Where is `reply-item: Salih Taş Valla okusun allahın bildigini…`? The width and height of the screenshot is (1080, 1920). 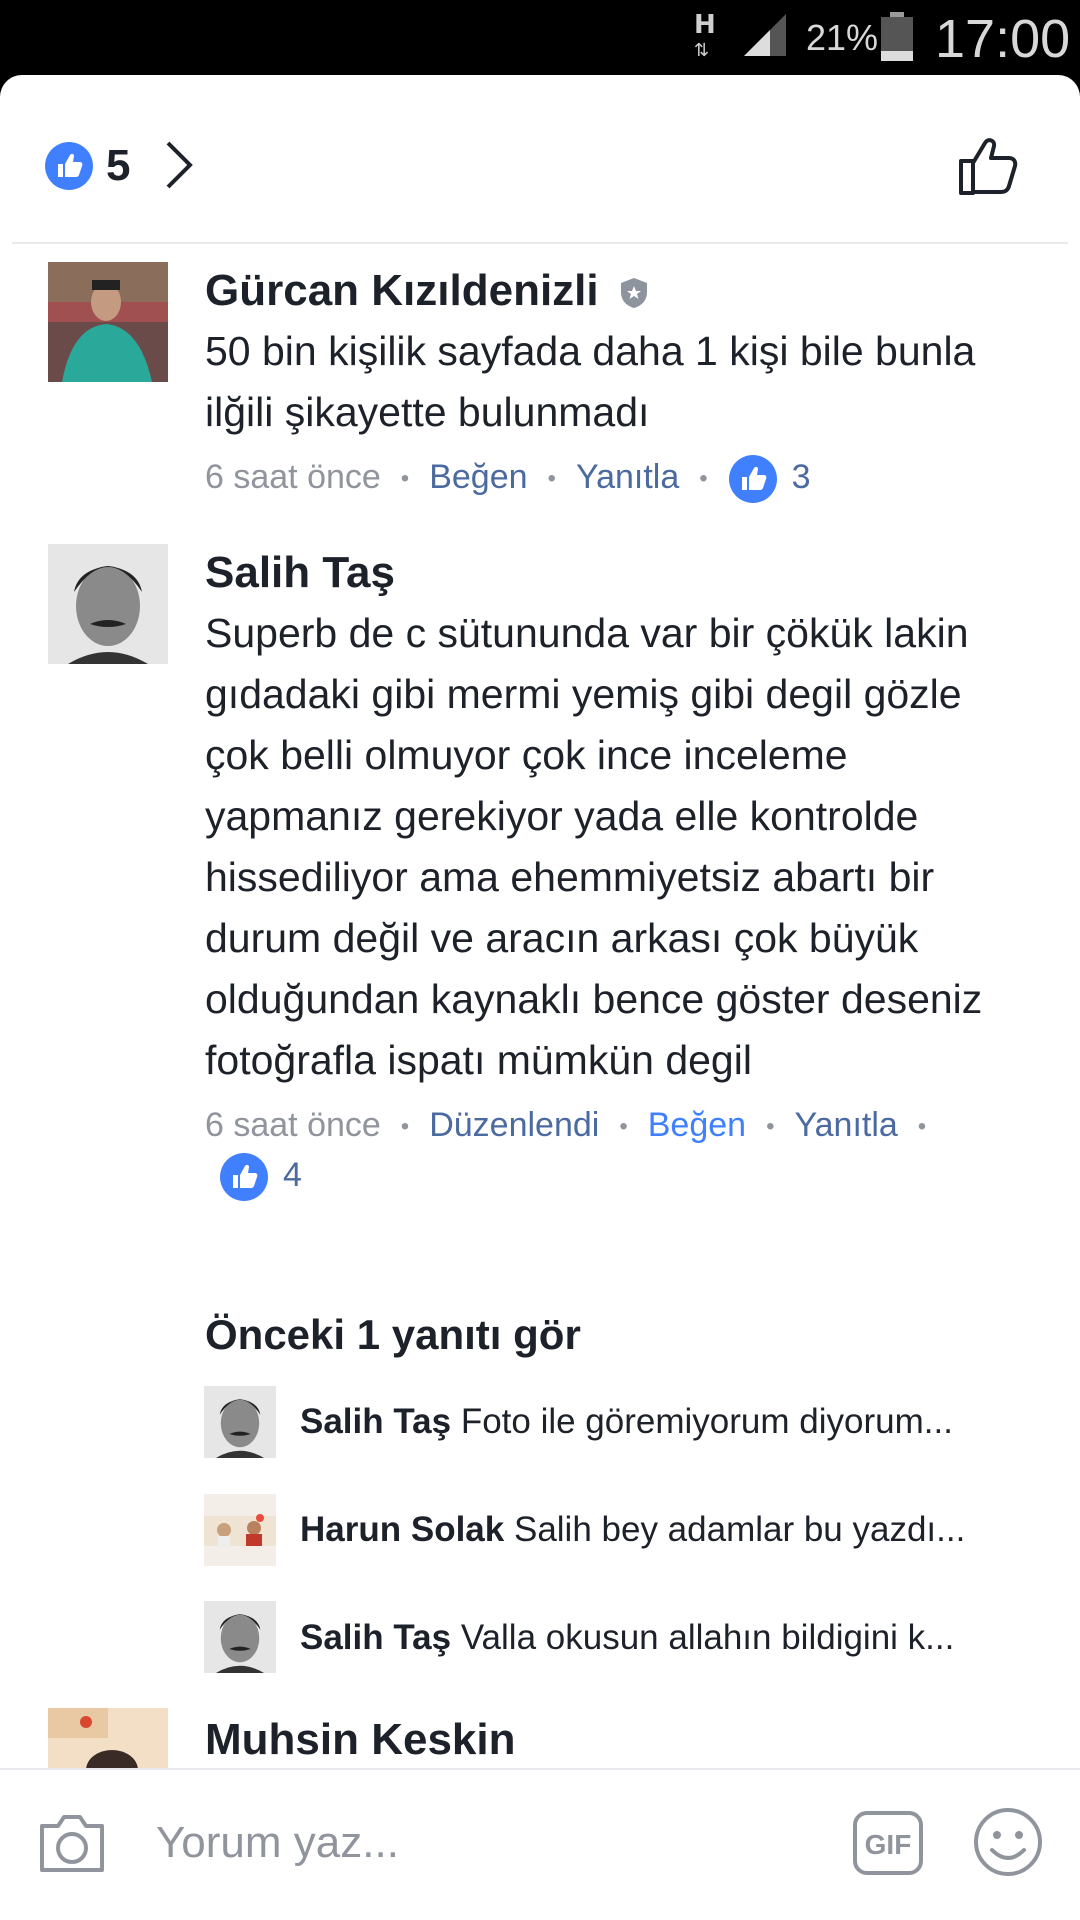 reply-item: Salih Taş Valla okusun allahın bildigini… is located at coordinates (665, 1638).